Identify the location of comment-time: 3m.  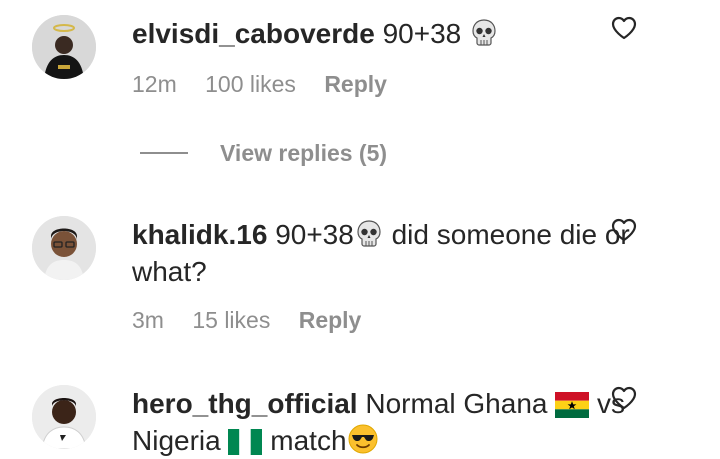
(148, 320).